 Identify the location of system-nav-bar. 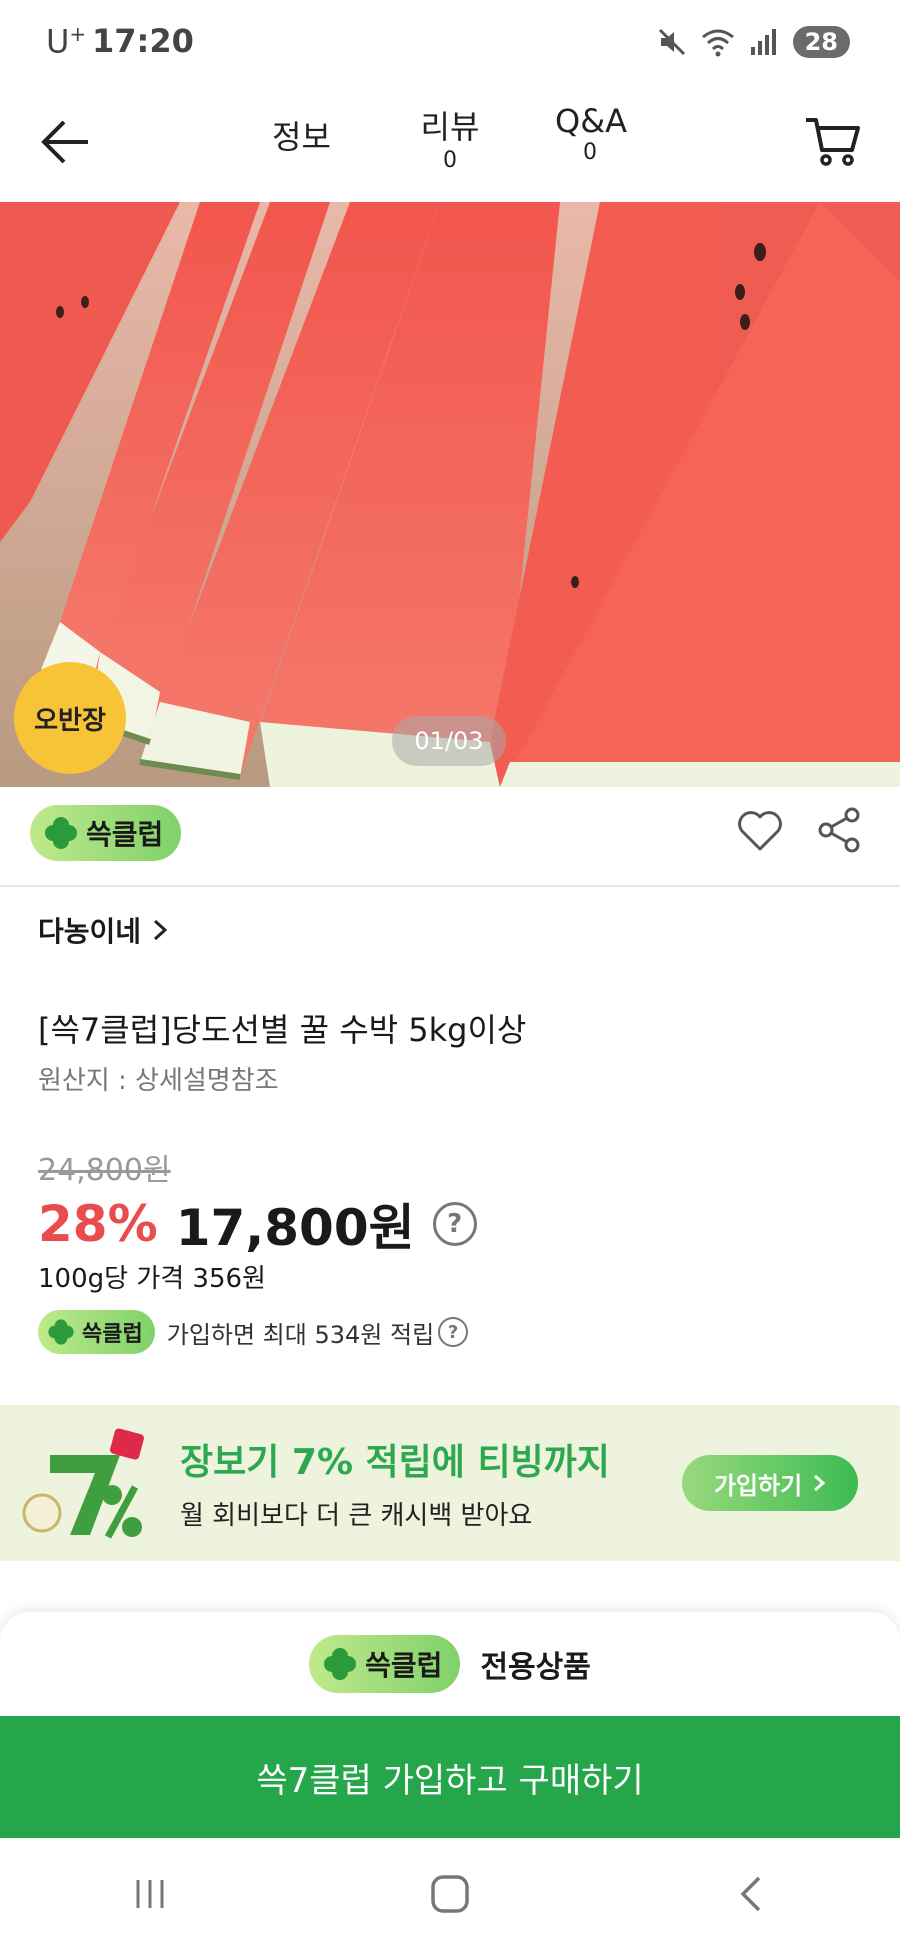
(450, 1894).